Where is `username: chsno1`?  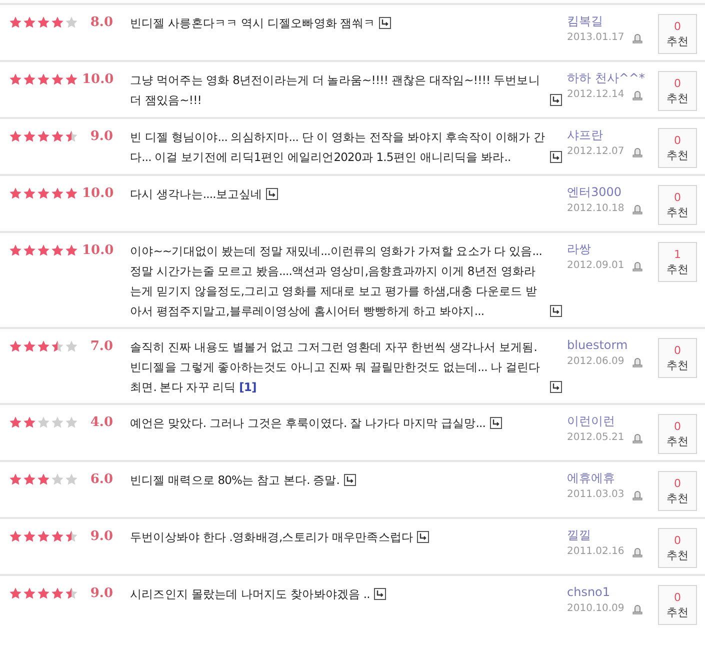
username: chsno1 is located at coordinates (609, 592).